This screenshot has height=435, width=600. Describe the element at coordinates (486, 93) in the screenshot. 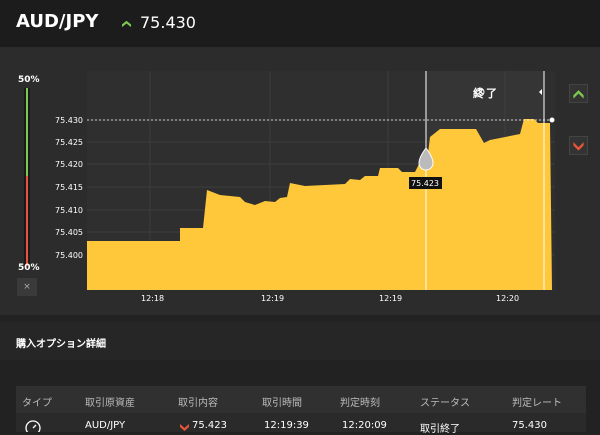

I see `expiry-label: 終了` at that location.